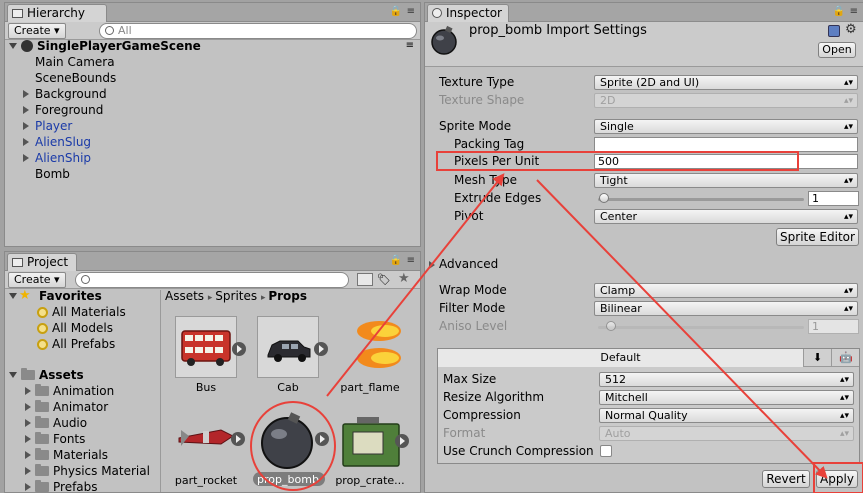 This screenshot has height=493, width=863. What do you see at coordinates (604, 198) in the screenshot?
I see `extrude-edges-slider-knob` at bounding box center [604, 198].